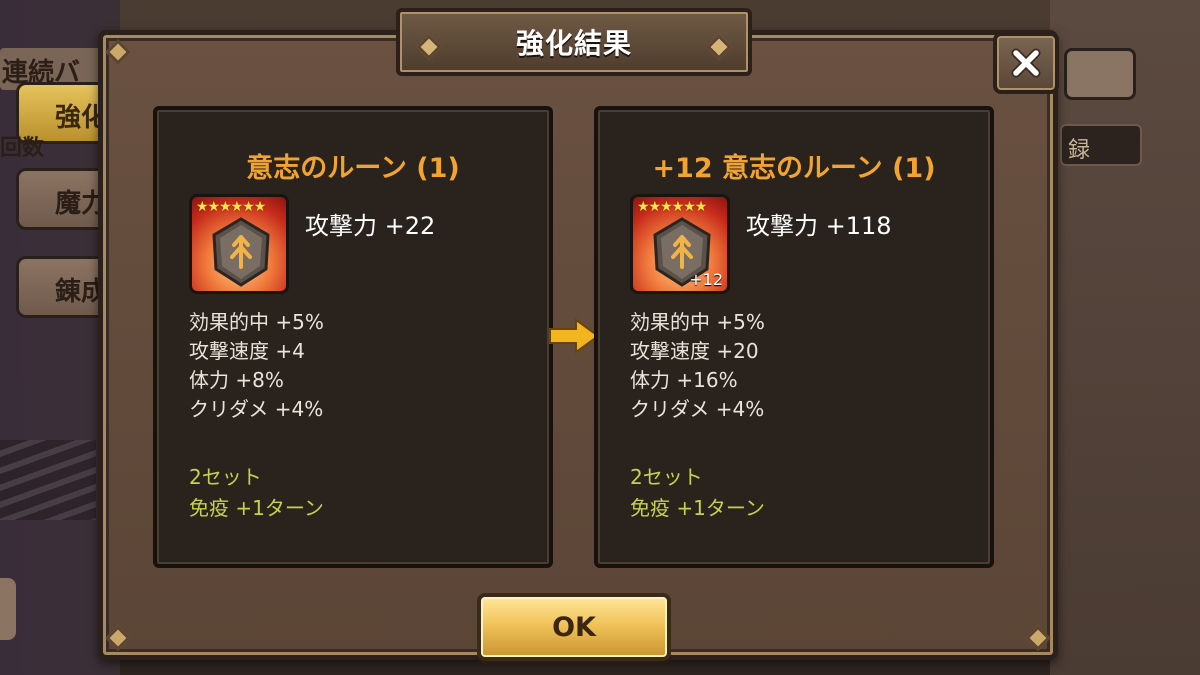 This screenshot has height=675, width=1200. I want to click on sub-stat: 攻撃速度 +4, so click(247, 351).